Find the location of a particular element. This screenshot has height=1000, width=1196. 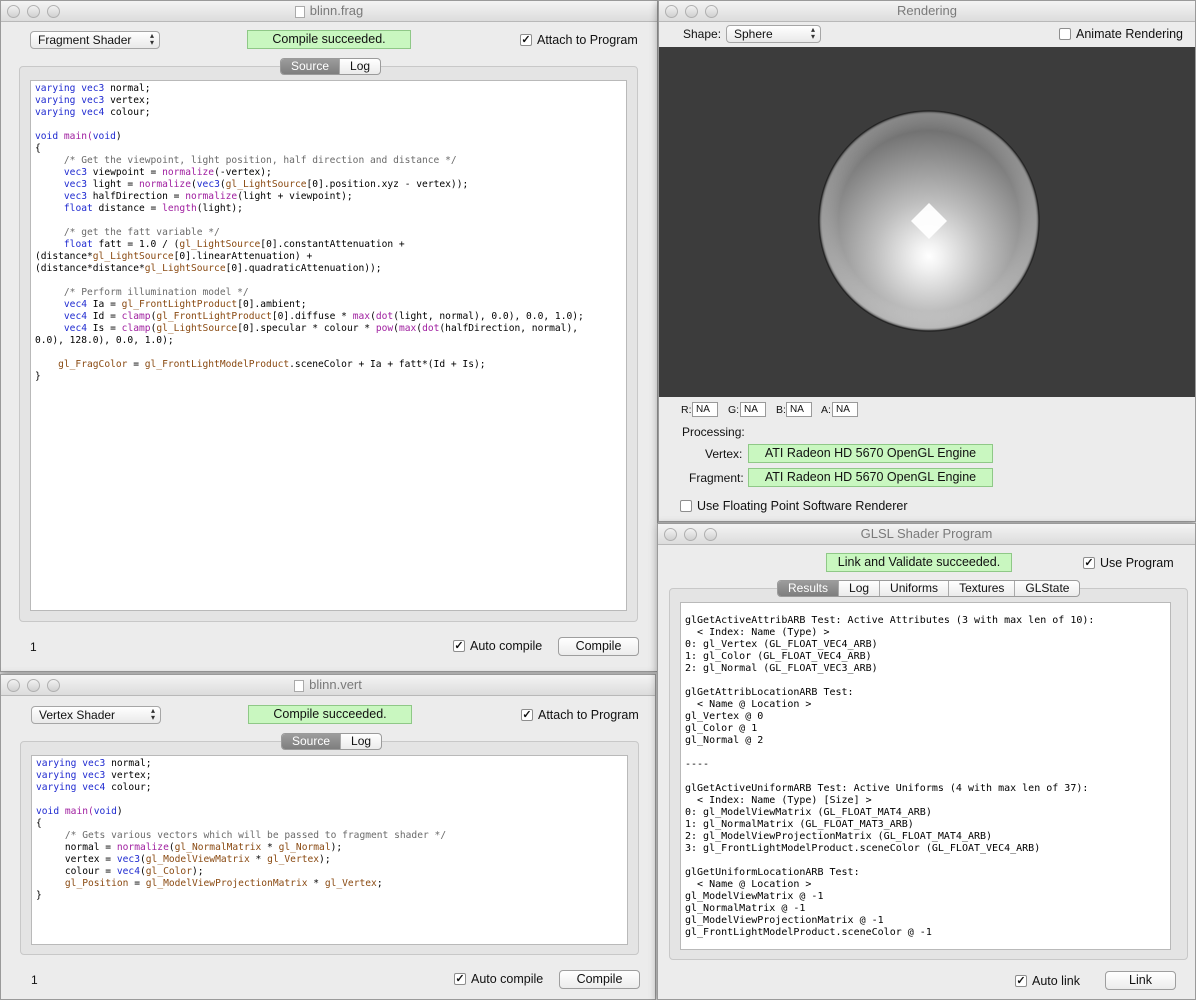

floating-point-renderer-checkbox: Use Floating Point Software Renderer is located at coordinates (794, 506).